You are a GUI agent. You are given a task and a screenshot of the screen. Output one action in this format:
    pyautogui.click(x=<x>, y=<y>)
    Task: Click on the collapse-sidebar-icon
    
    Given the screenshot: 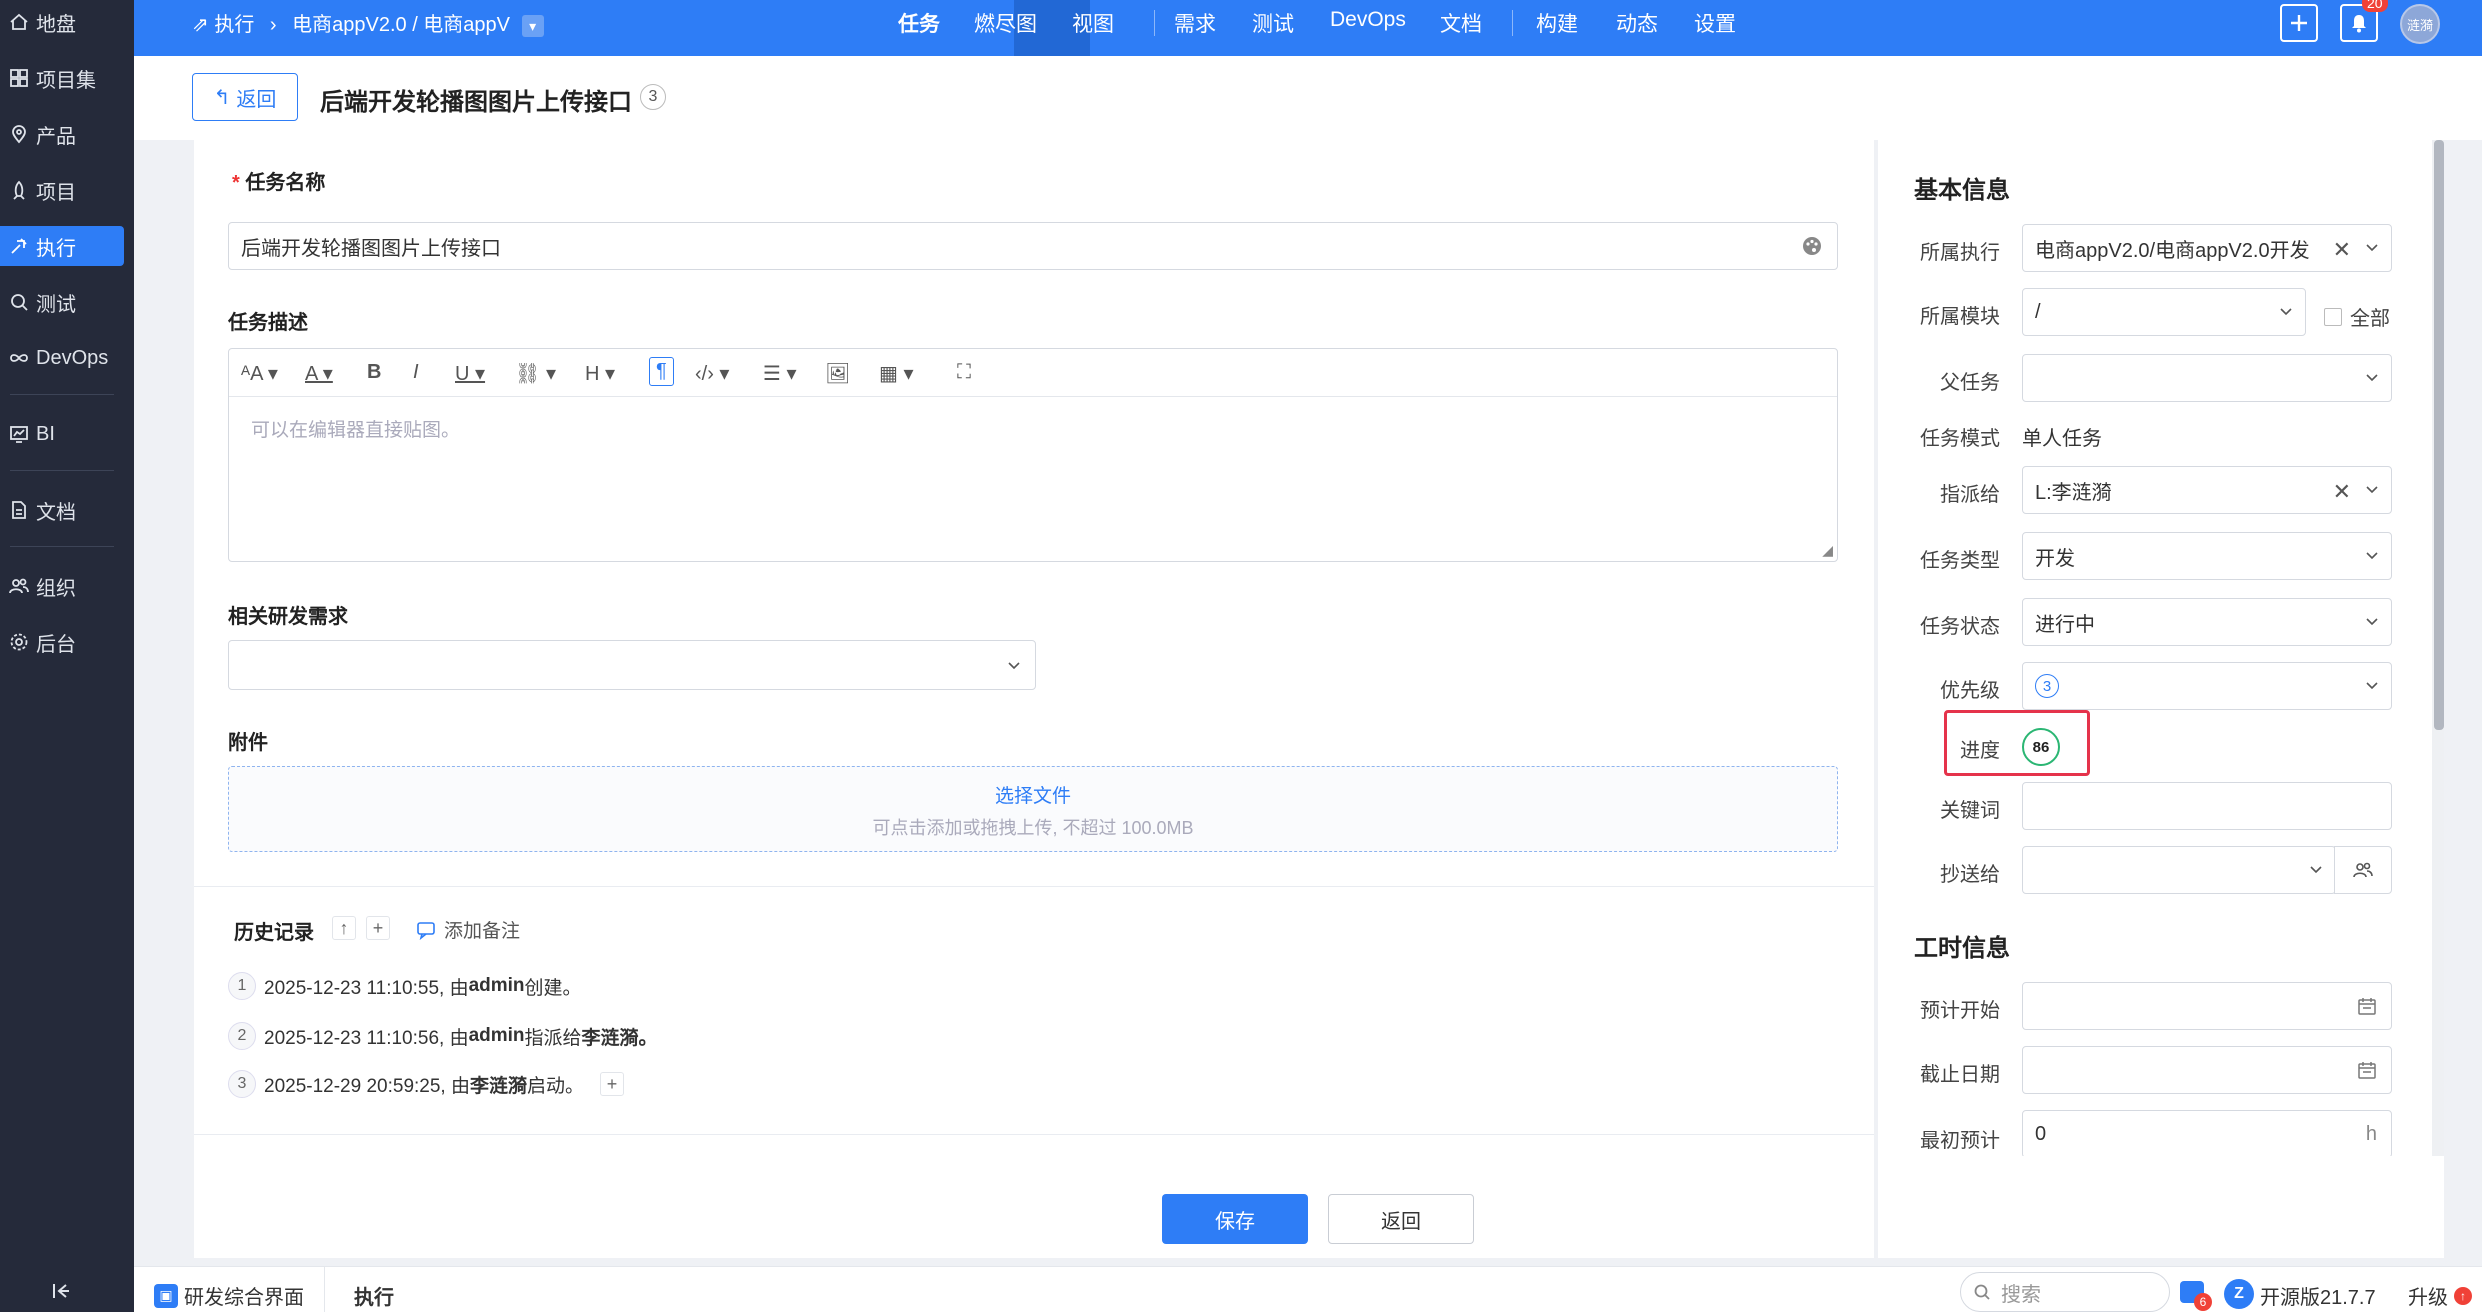 What is the action you would take?
    pyautogui.click(x=61, y=1294)
    